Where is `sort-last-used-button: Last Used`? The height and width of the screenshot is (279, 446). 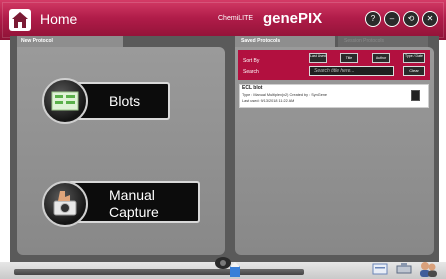 sort-last-used-button: Last Used is located at coordinates (318, 58).